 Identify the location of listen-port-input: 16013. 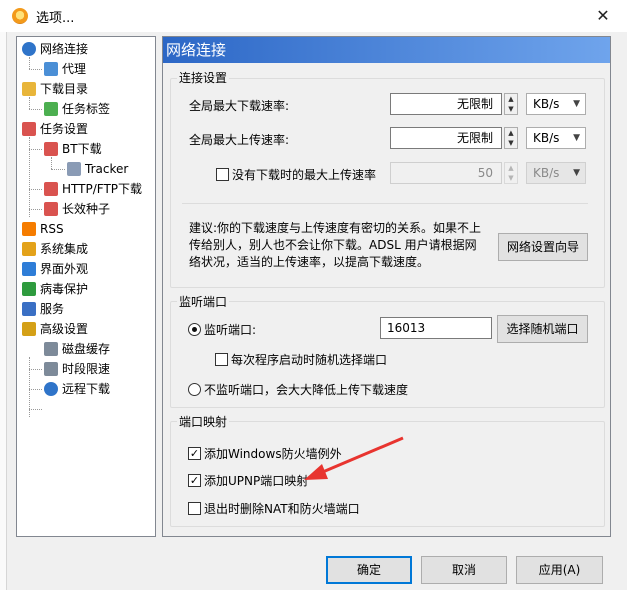
(436, 328).